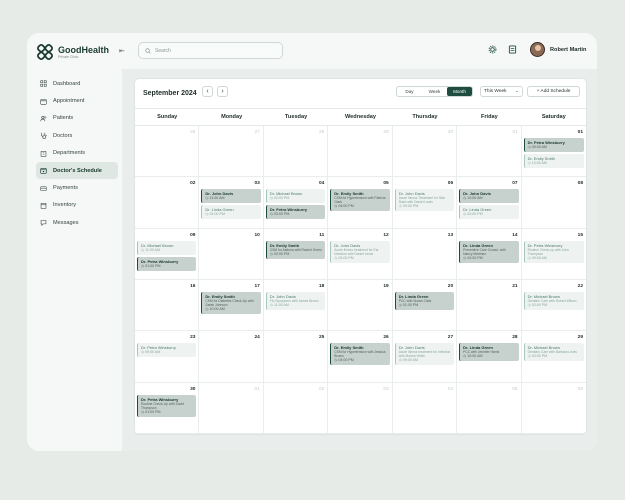  Describe the element at coordinates (167, 305) in the screenshot. I see `day-cell: 16` at that location.